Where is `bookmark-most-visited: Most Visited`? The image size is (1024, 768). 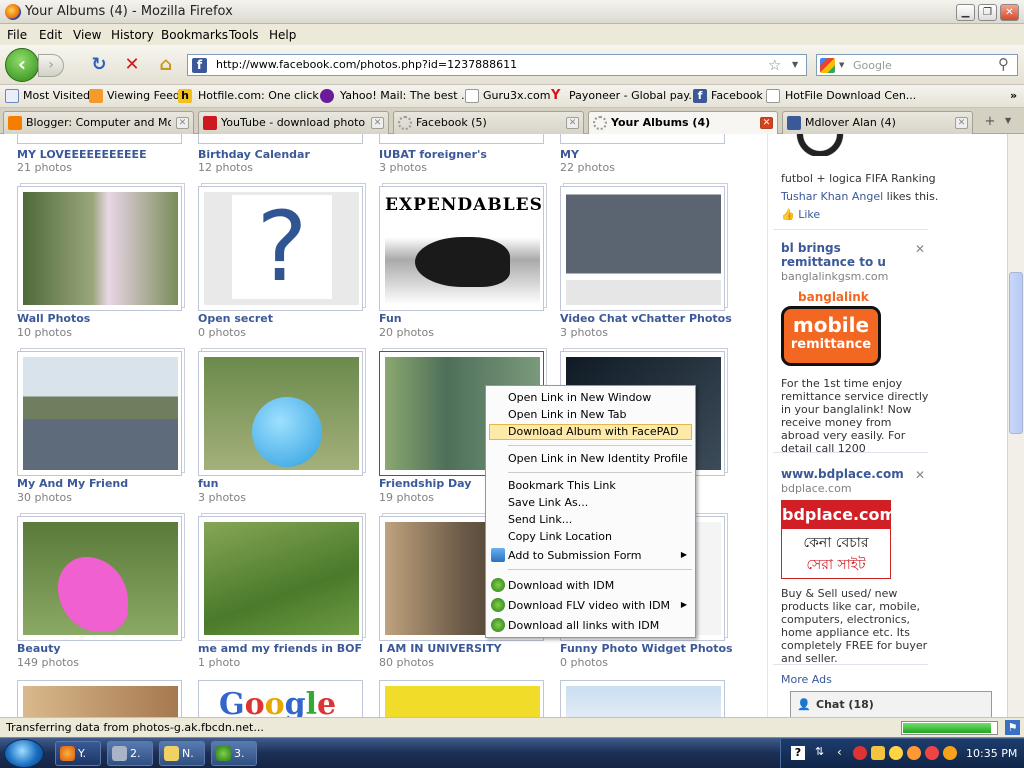 bookmark-most-visited: Most Visited is located at coordinates (56, 95).